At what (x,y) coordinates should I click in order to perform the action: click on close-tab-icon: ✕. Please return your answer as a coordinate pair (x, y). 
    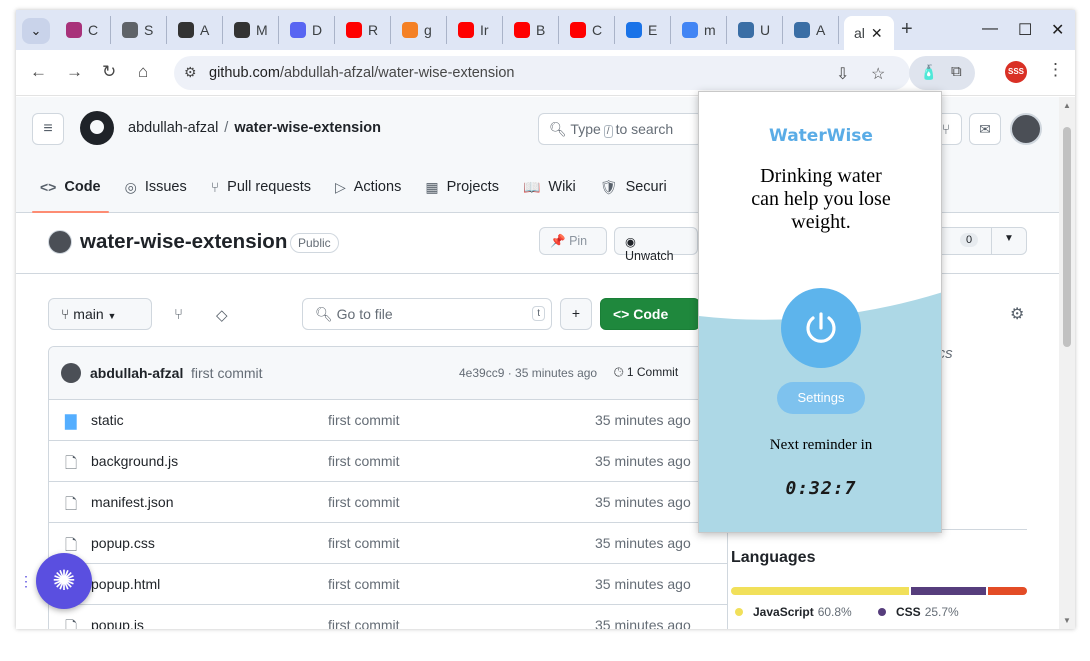
    Looking at the image, I should click on (877, 33).